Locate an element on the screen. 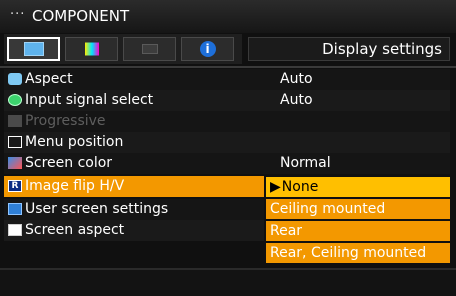  option-none: ▶None is located at coordinates (358, 187).